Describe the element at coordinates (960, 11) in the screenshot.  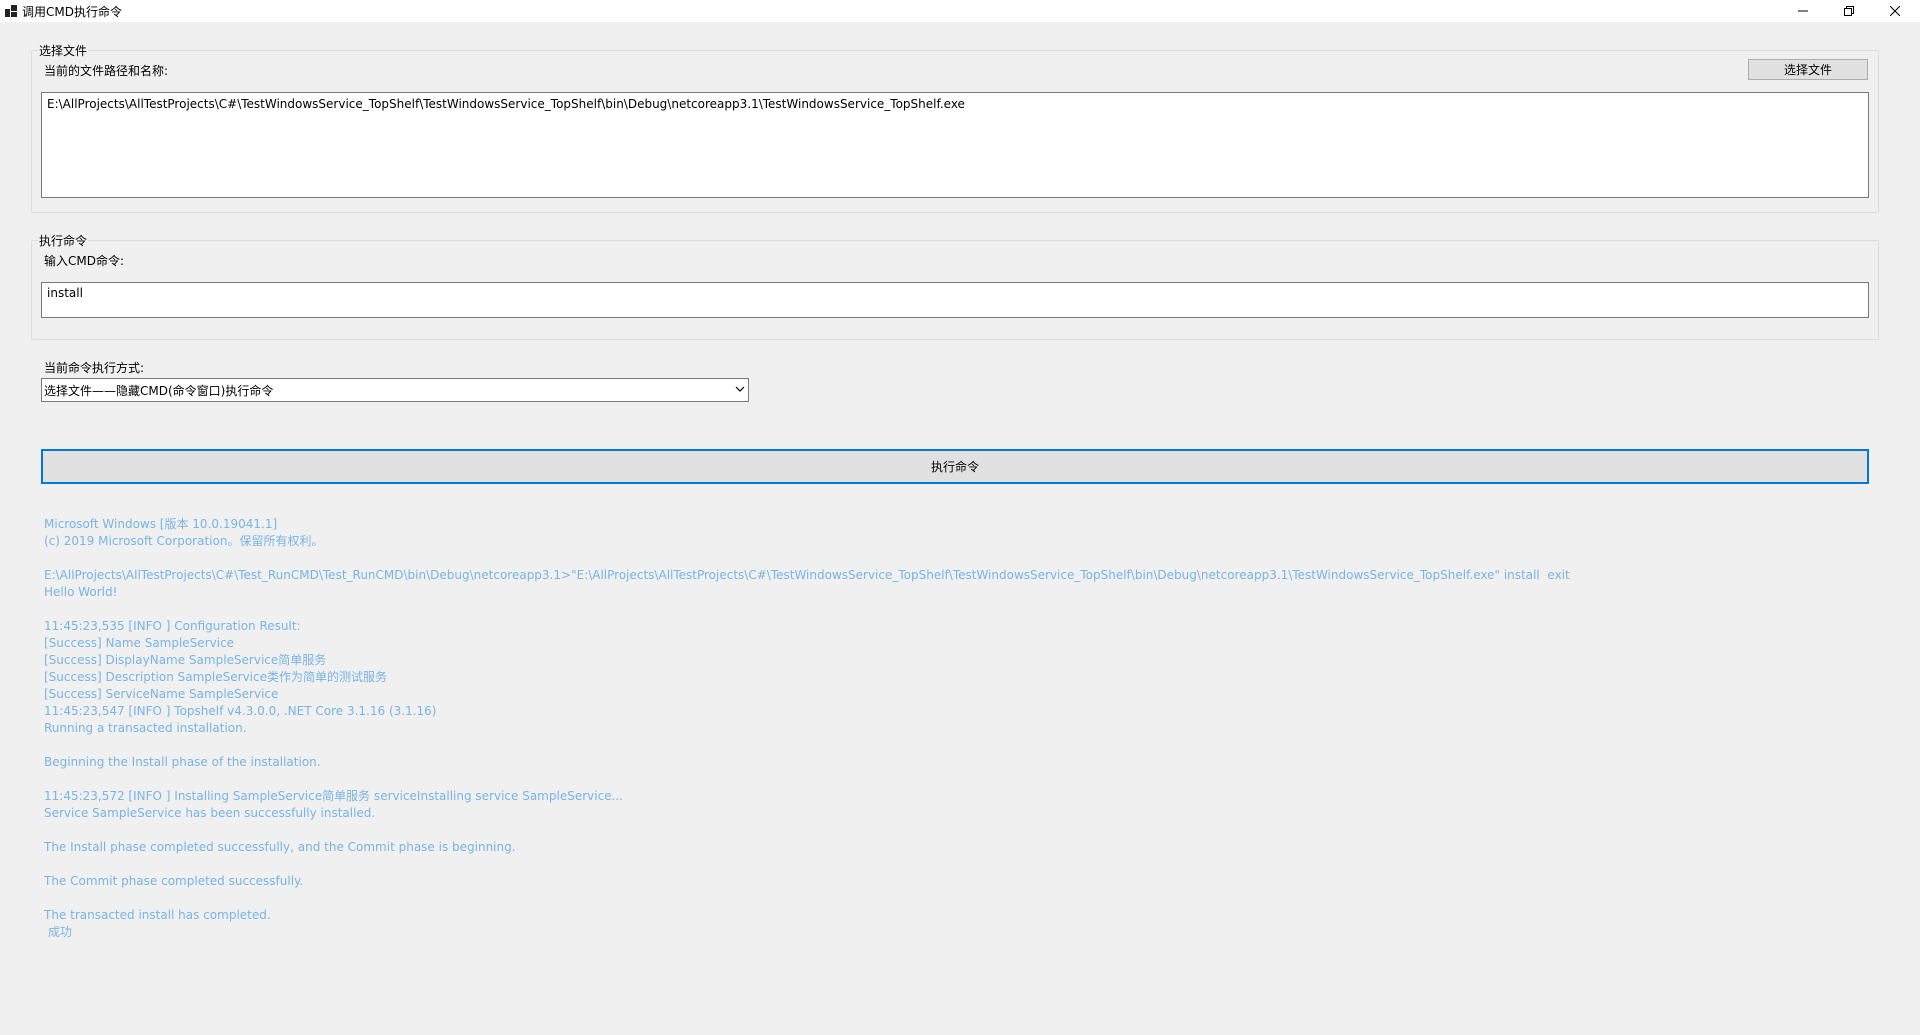
I see `title-bar: 调用CMD执行命令` at that location.